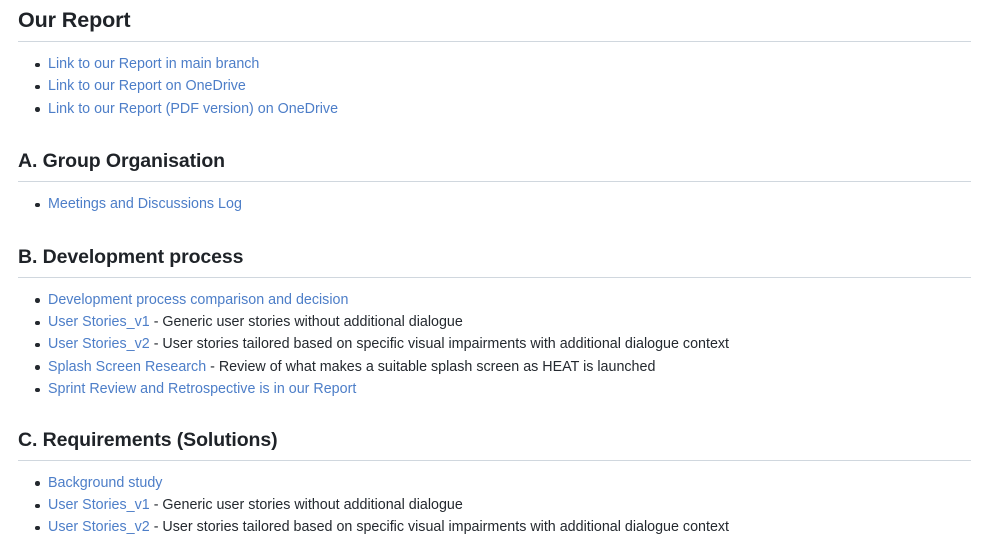  Describe the element at coordinates (121, 161) in the screenshot. I see `section-heading-group-organisation: A. Group Organisation` at that location.